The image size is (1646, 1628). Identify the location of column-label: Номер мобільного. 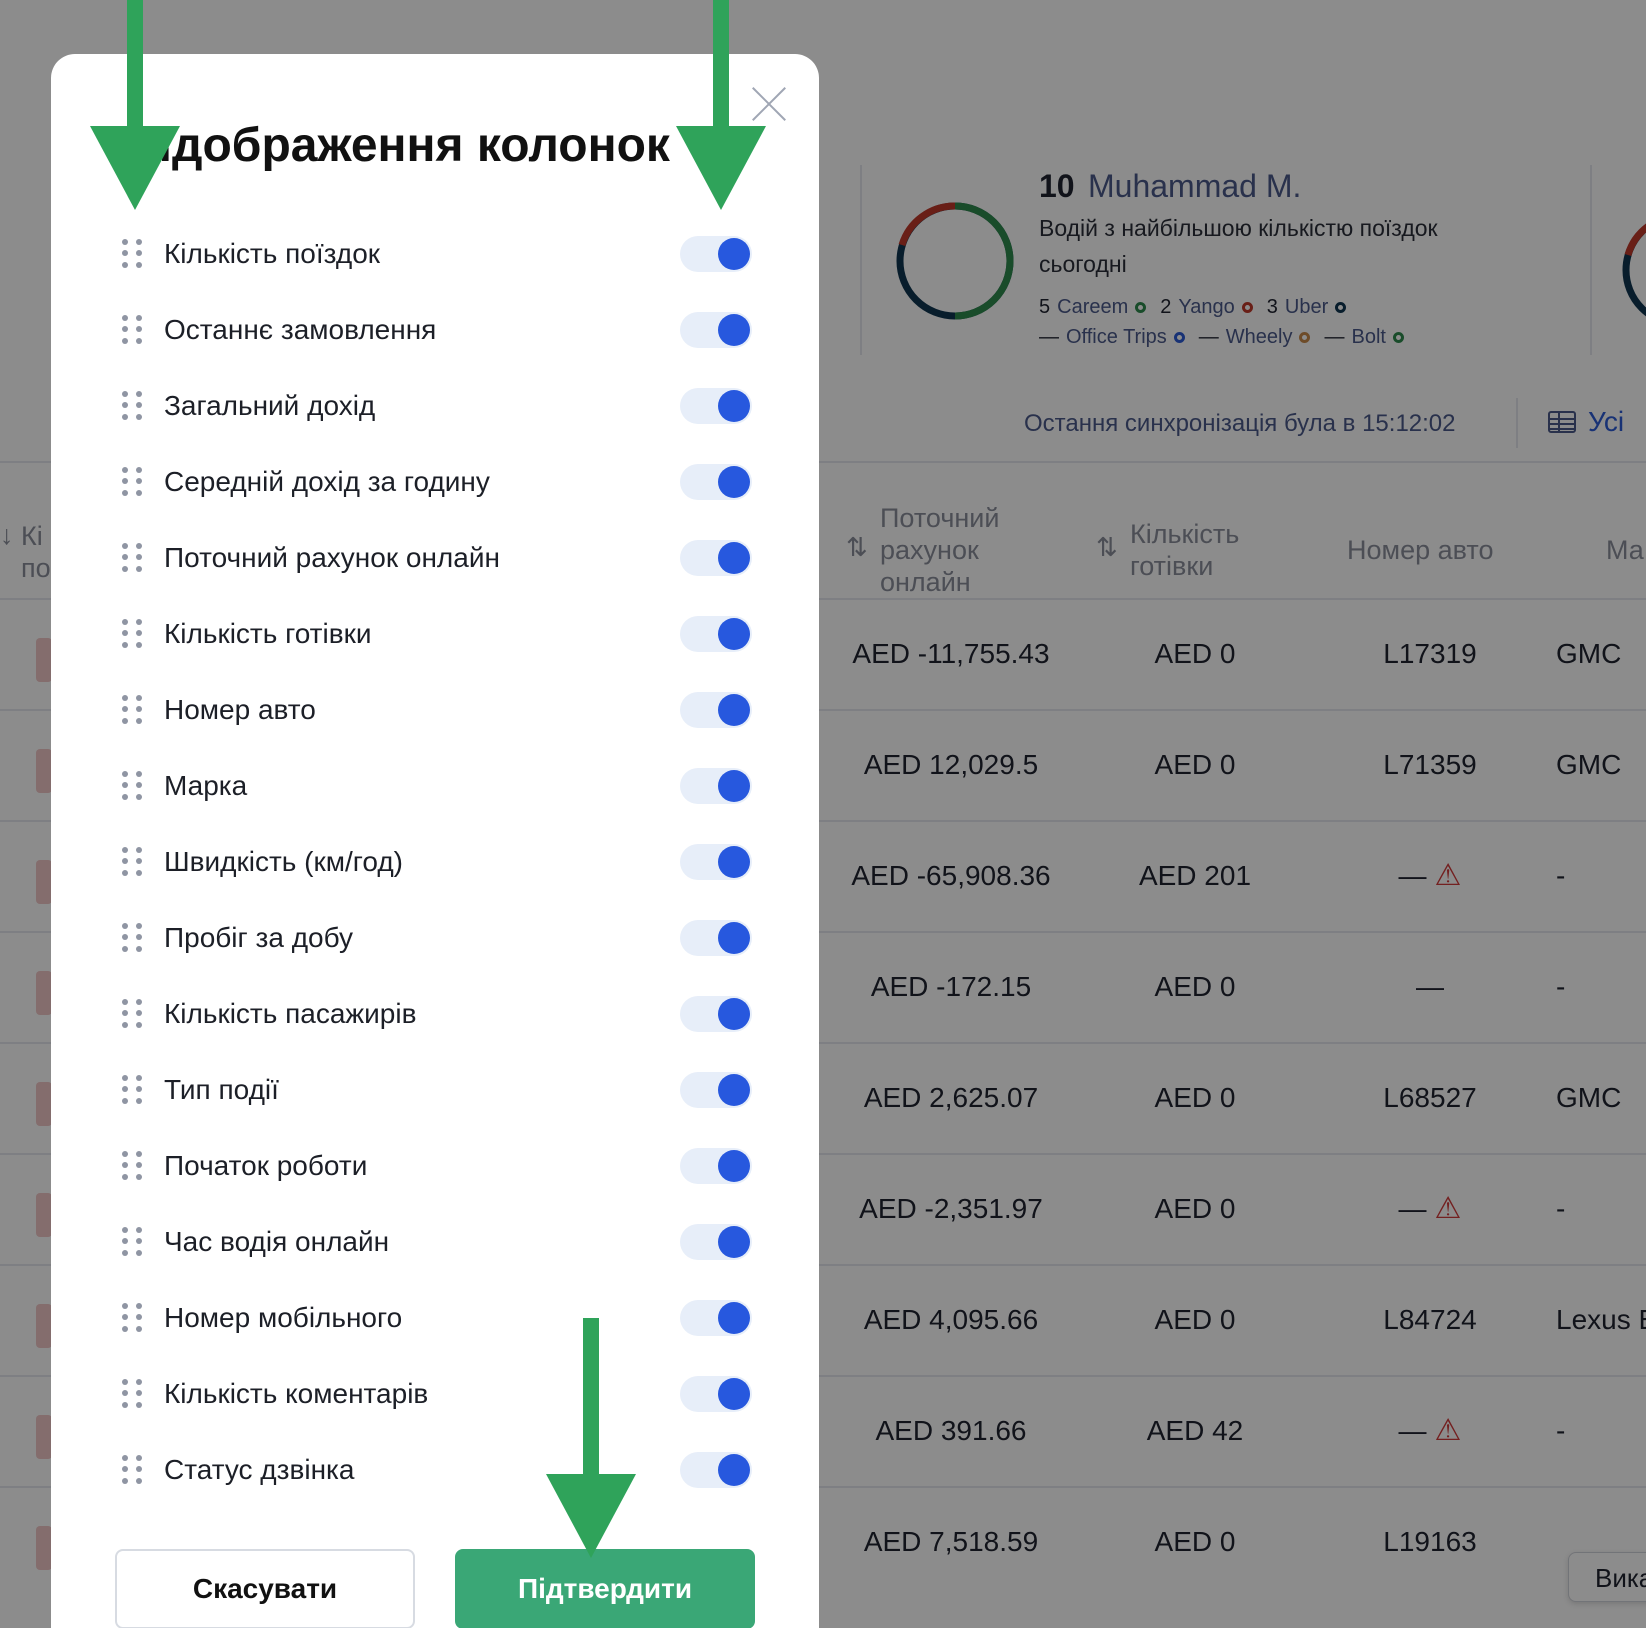
(283, 1317).